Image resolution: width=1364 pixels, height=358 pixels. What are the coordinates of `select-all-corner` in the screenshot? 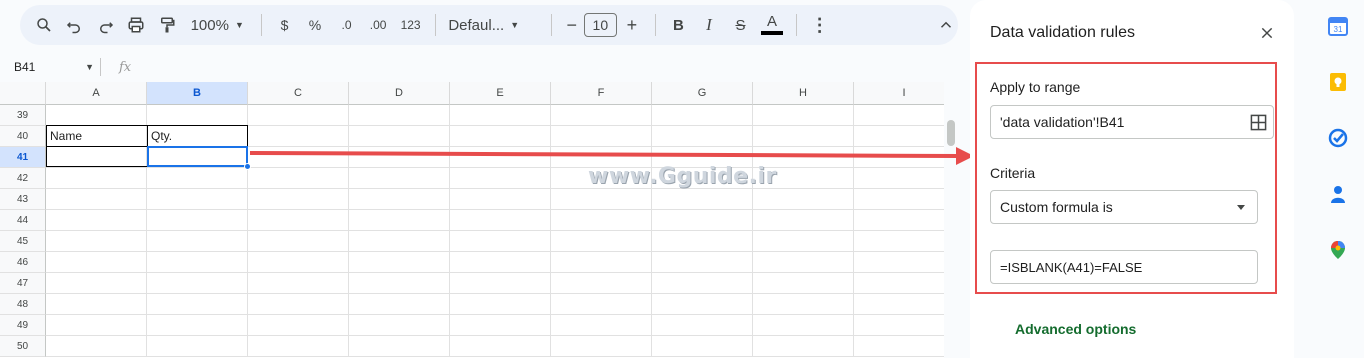 It's located at (23, 93).